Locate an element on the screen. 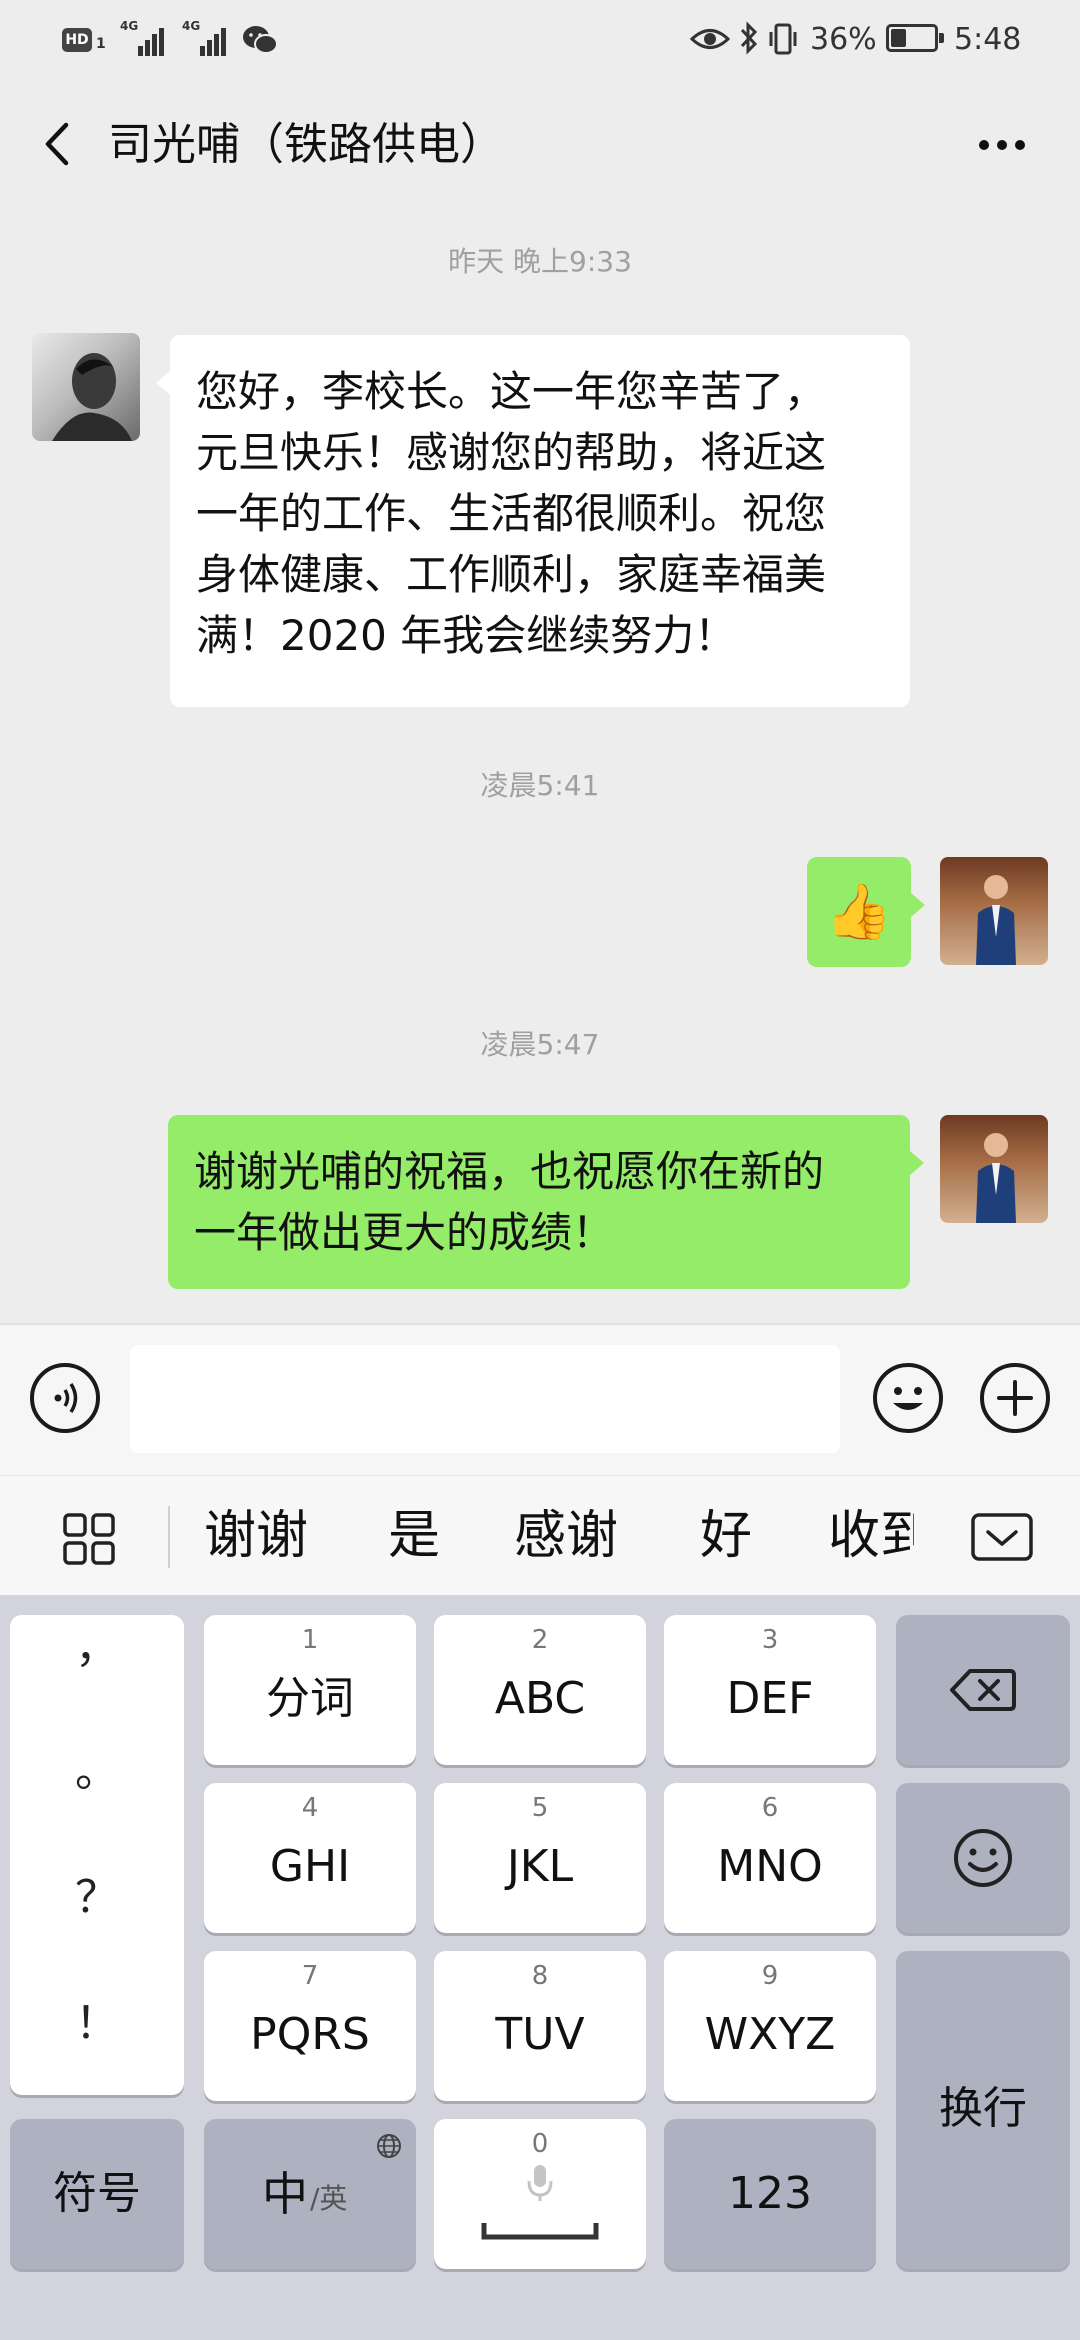  numbers-key: 123 is located at coordinates (770, 2194).